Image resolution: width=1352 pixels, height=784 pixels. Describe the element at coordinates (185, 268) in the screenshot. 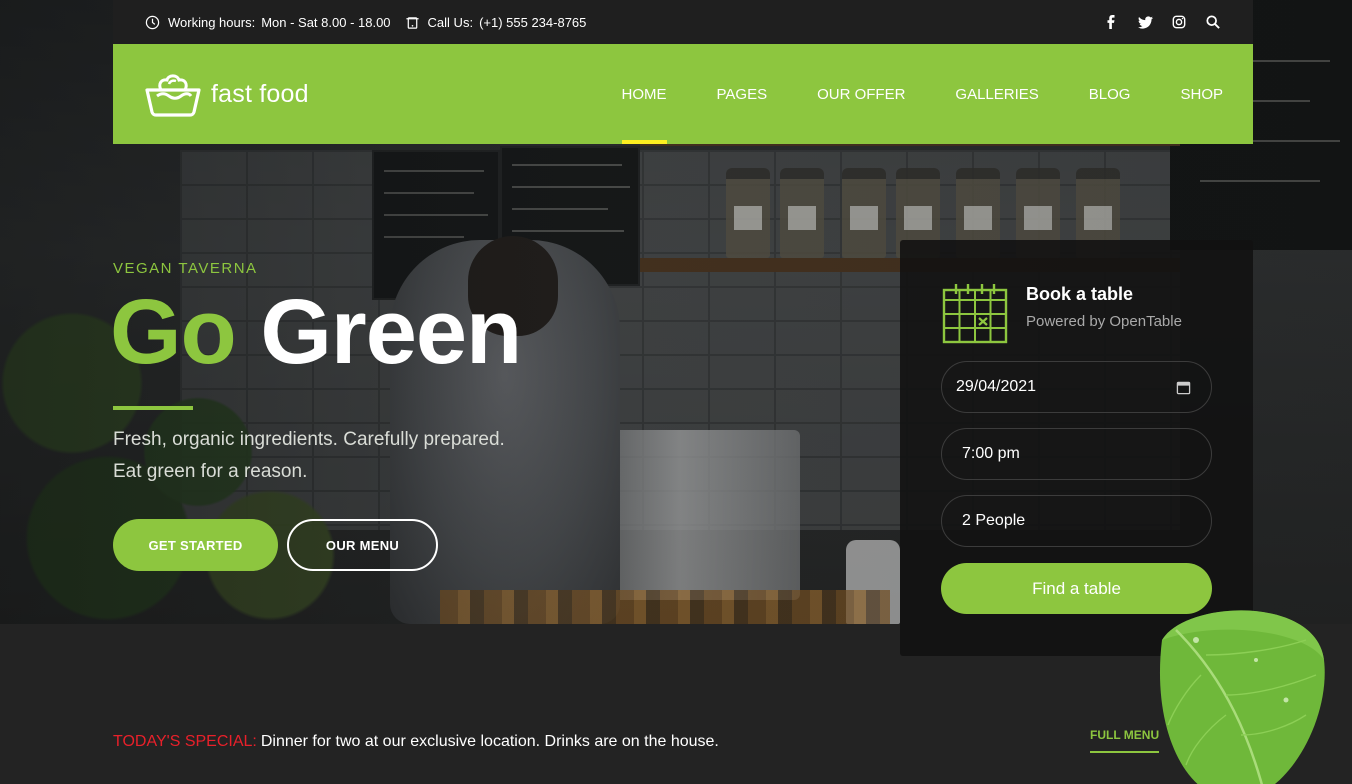

I see `hero-eyebrow: VEGAN TAVERNA` at that location.